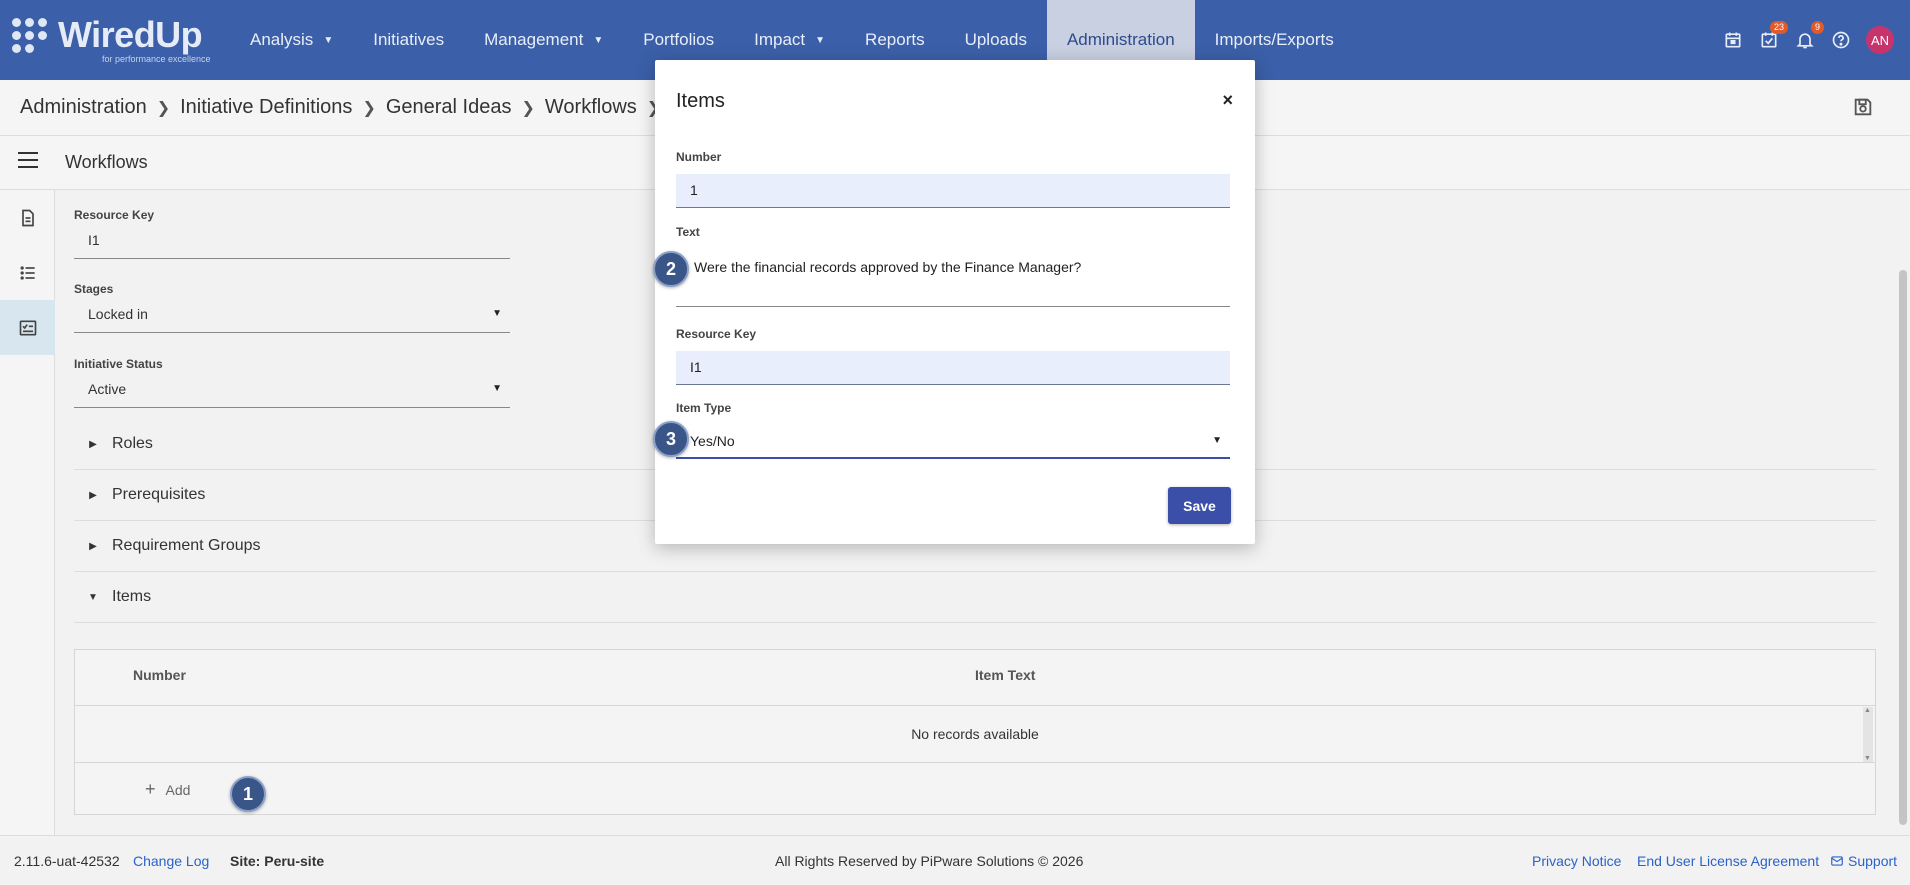 This screenshot has height=885, width=1910. Describe the element at coordinates (292, 319) in the screenshot. I see `stages-select: Locked in ▼` at that location.